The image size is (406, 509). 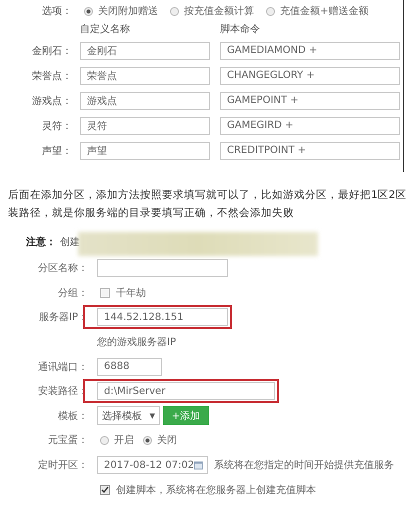 I want to click on paragraph-line: 后面在添加分区，添加方法按照要求填写就可以了，比如游戏分区，最好把1区2区, so click(x=207, y=195).